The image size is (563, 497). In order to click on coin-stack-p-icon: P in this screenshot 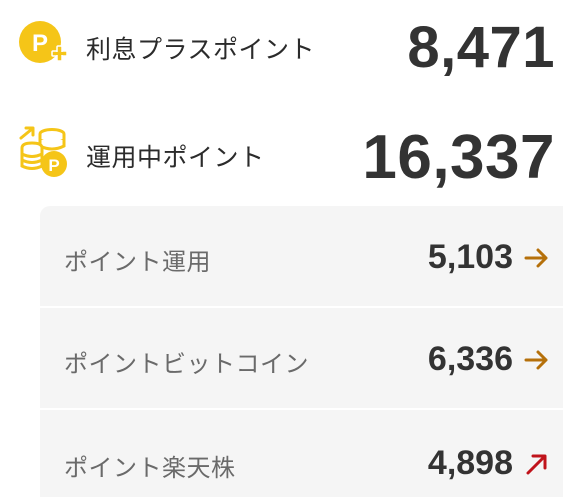, I will do `click(44, 152)`.